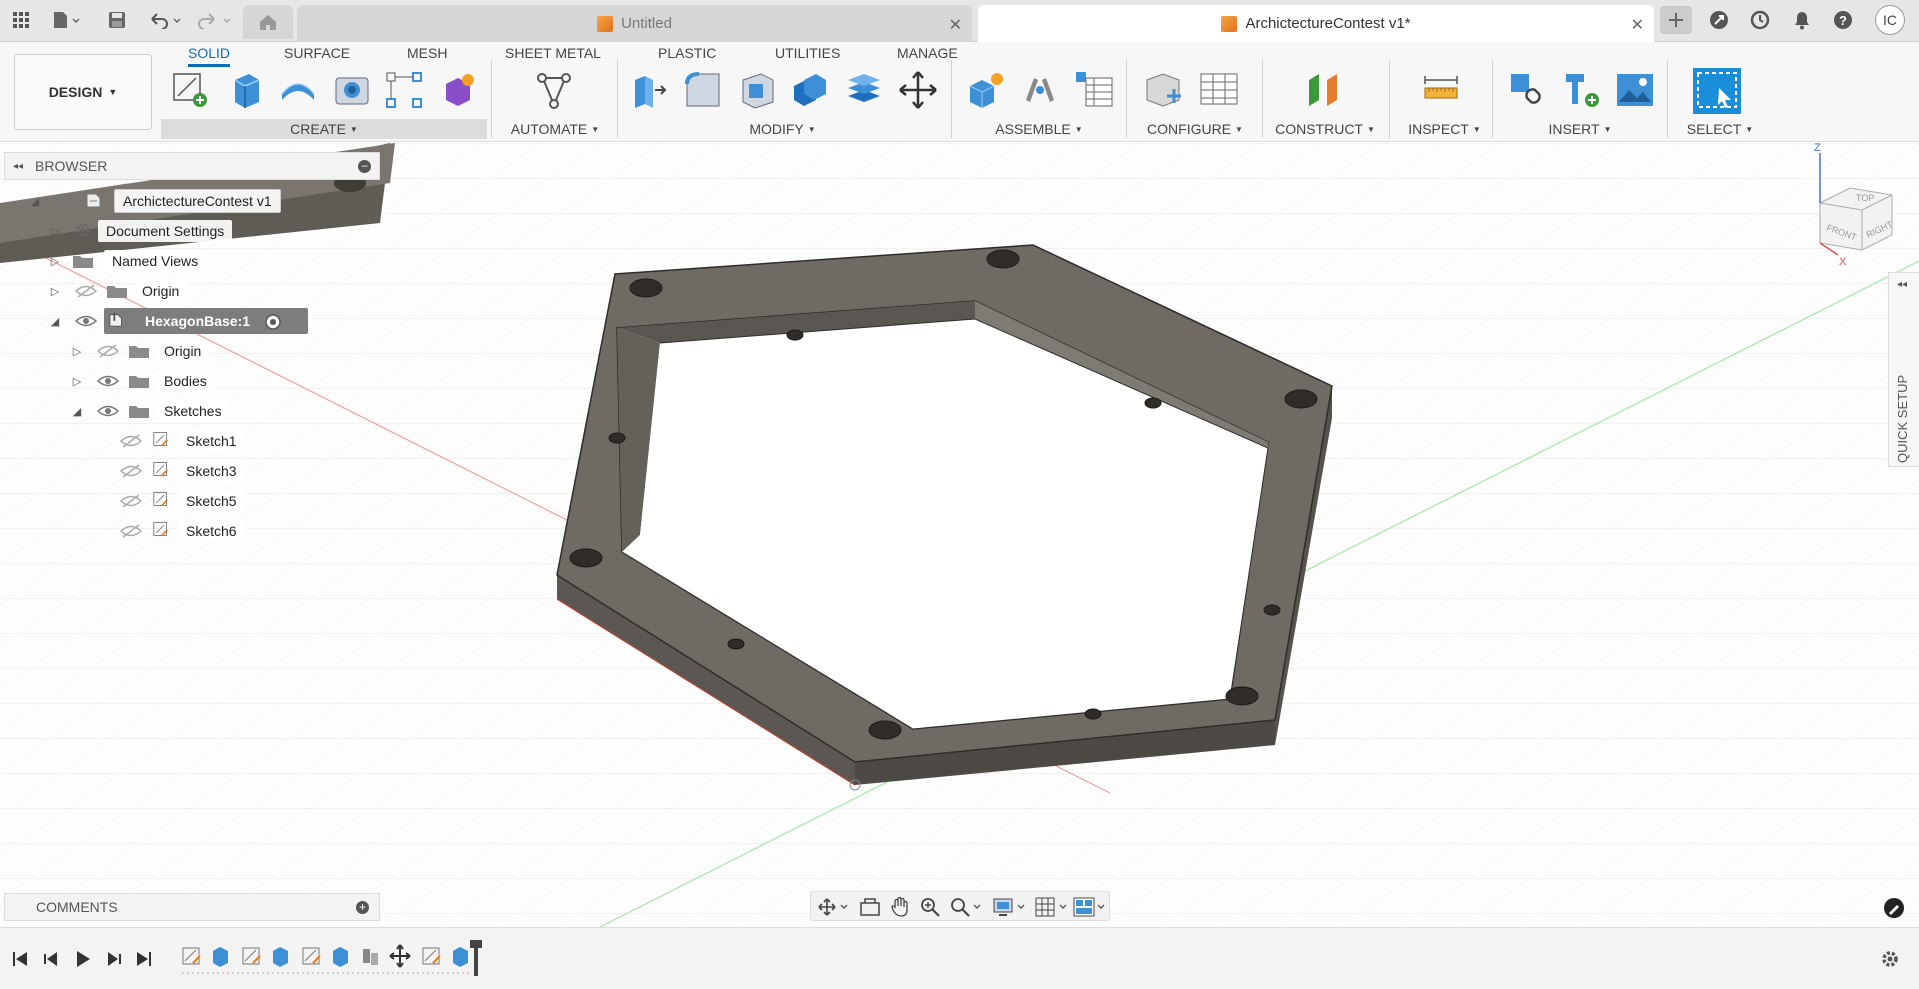  I want to click on add-comment-icon: +, so click(362, 907).